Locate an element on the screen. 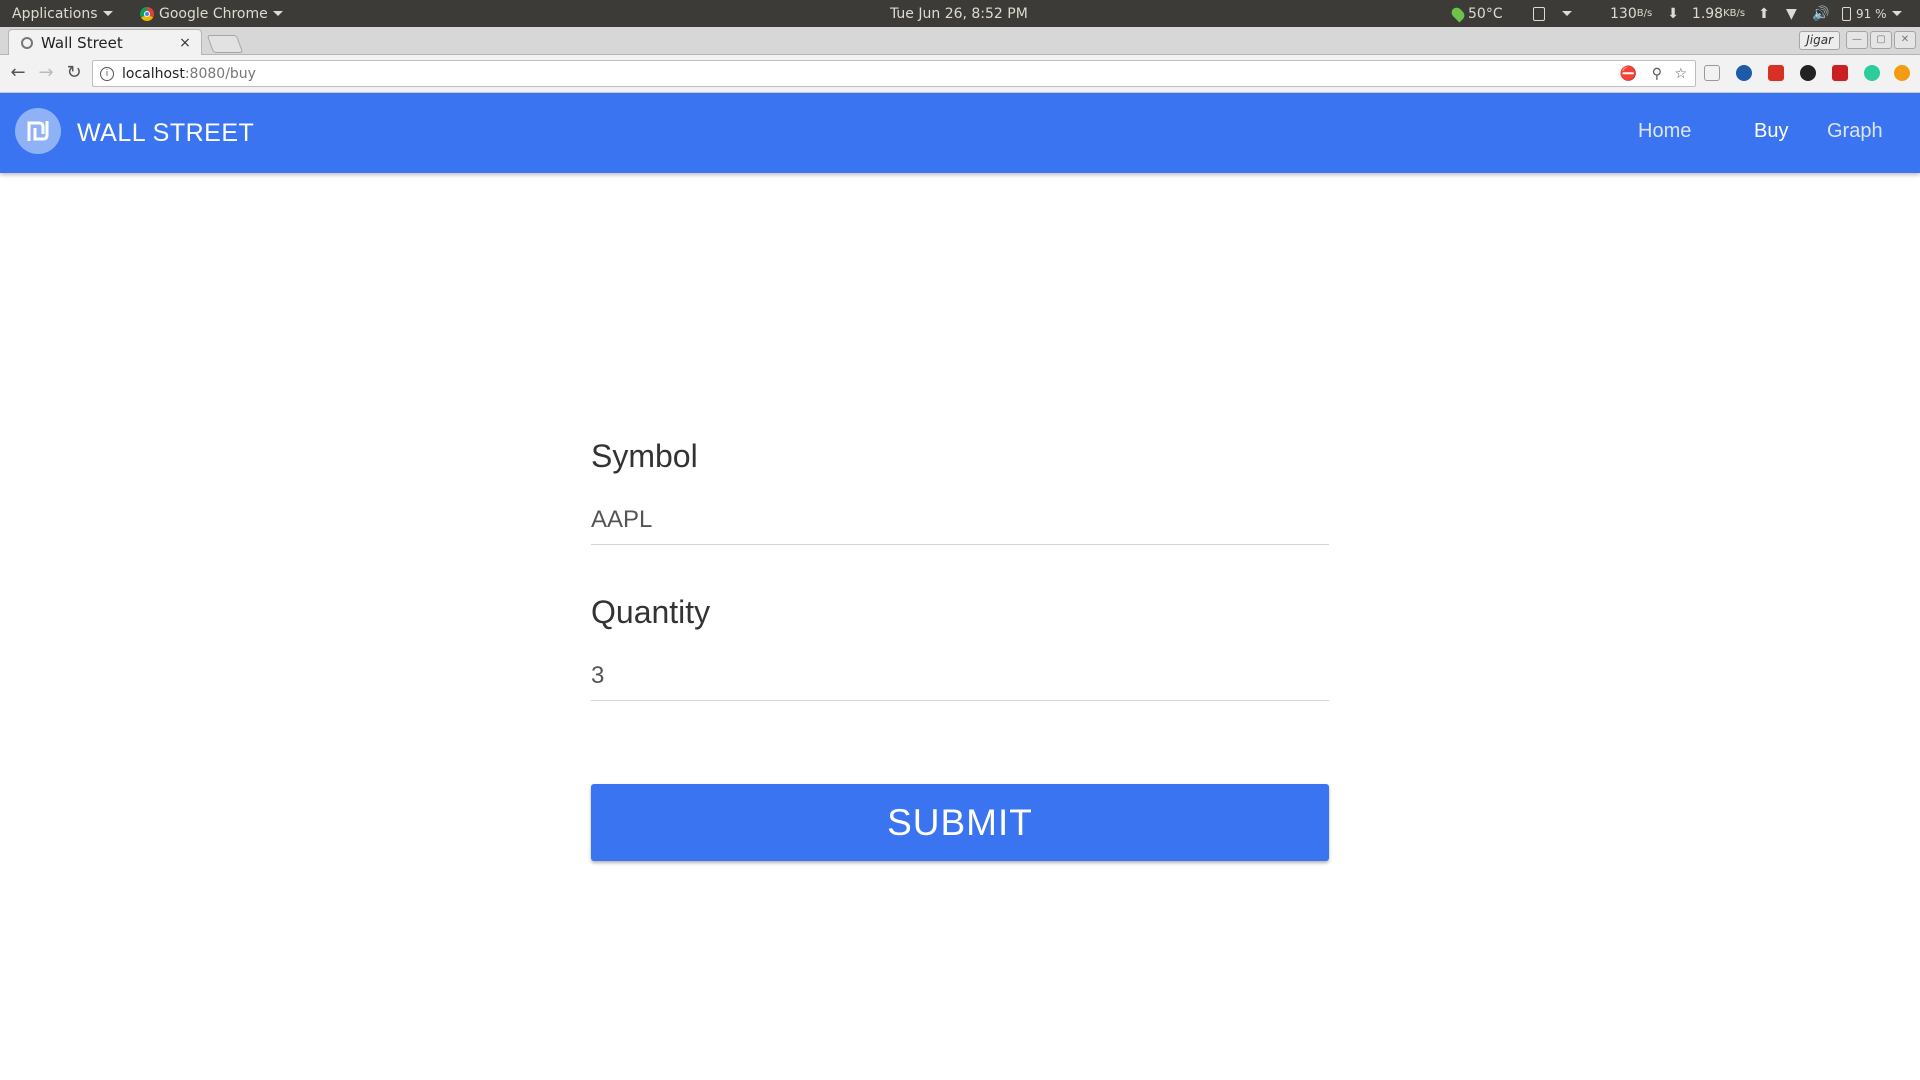 Image resolution: width=1920 pixels, height=1080 pixels. net-up-text: 1.98 is located at coordinates (1707, 13).